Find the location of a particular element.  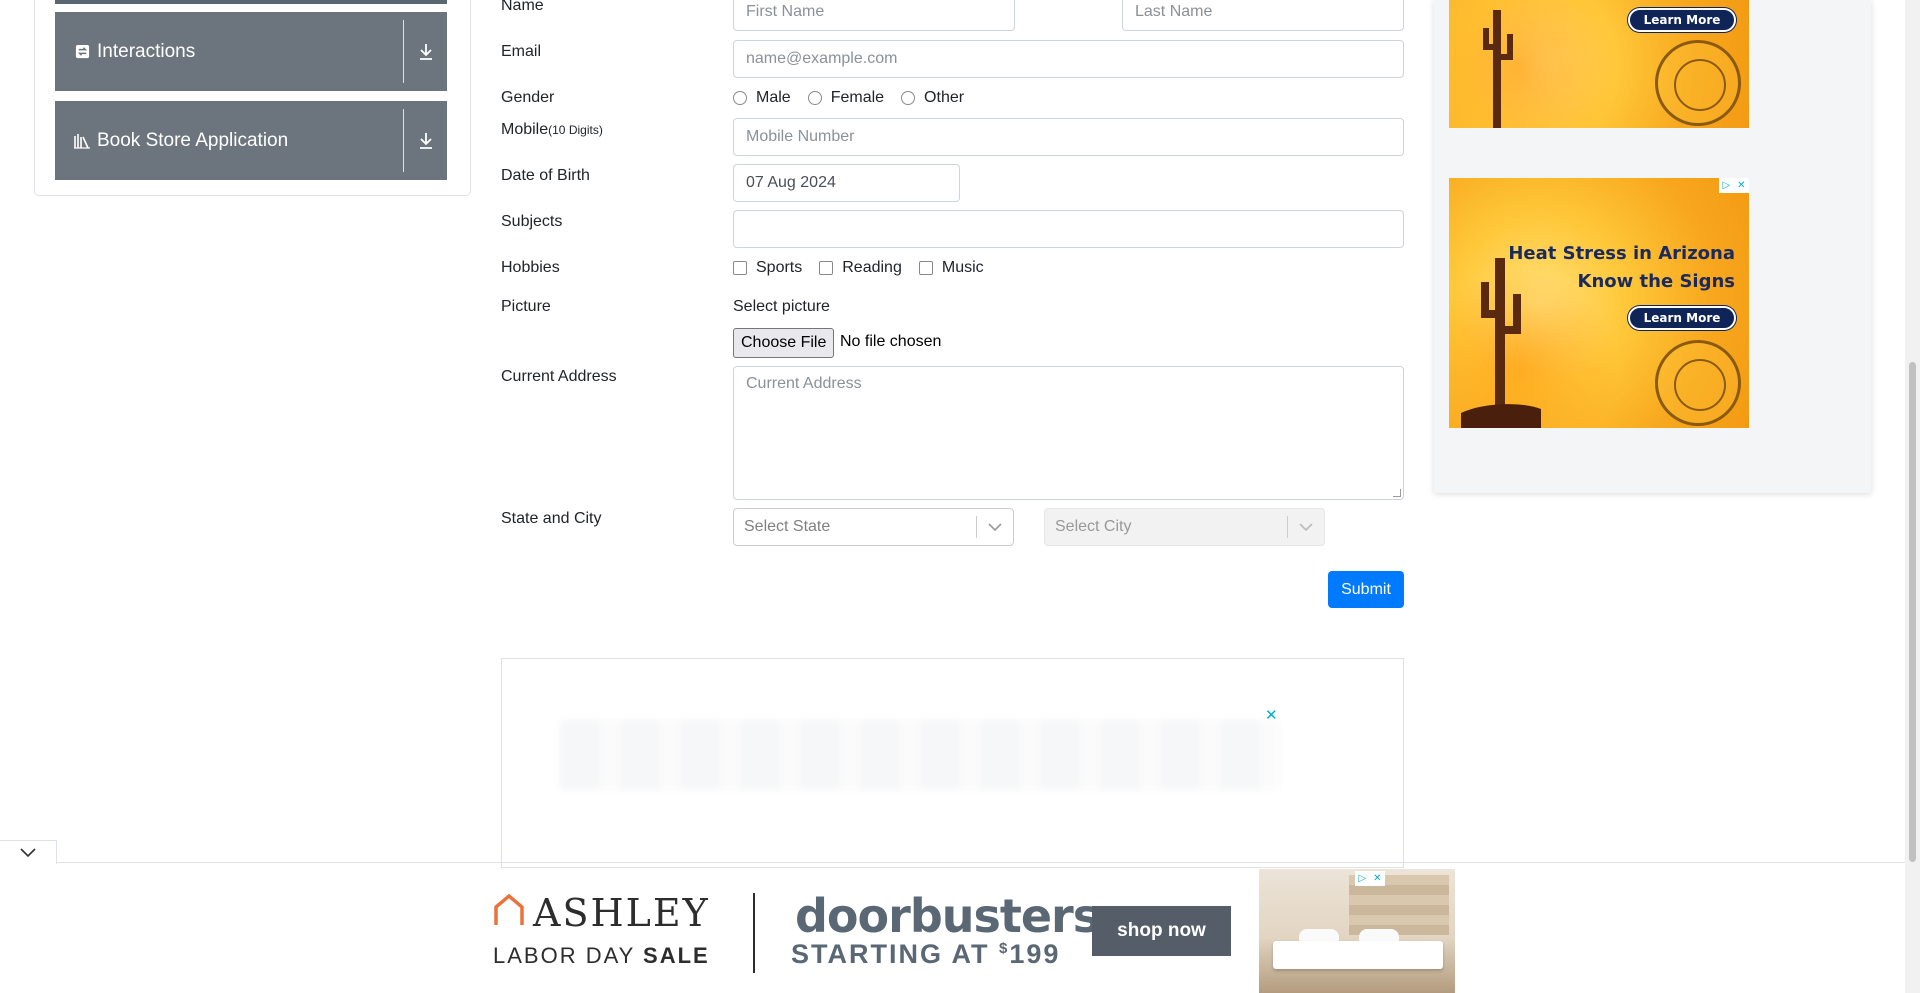

checkbox-label: Music is located at coordinates (963, 268).